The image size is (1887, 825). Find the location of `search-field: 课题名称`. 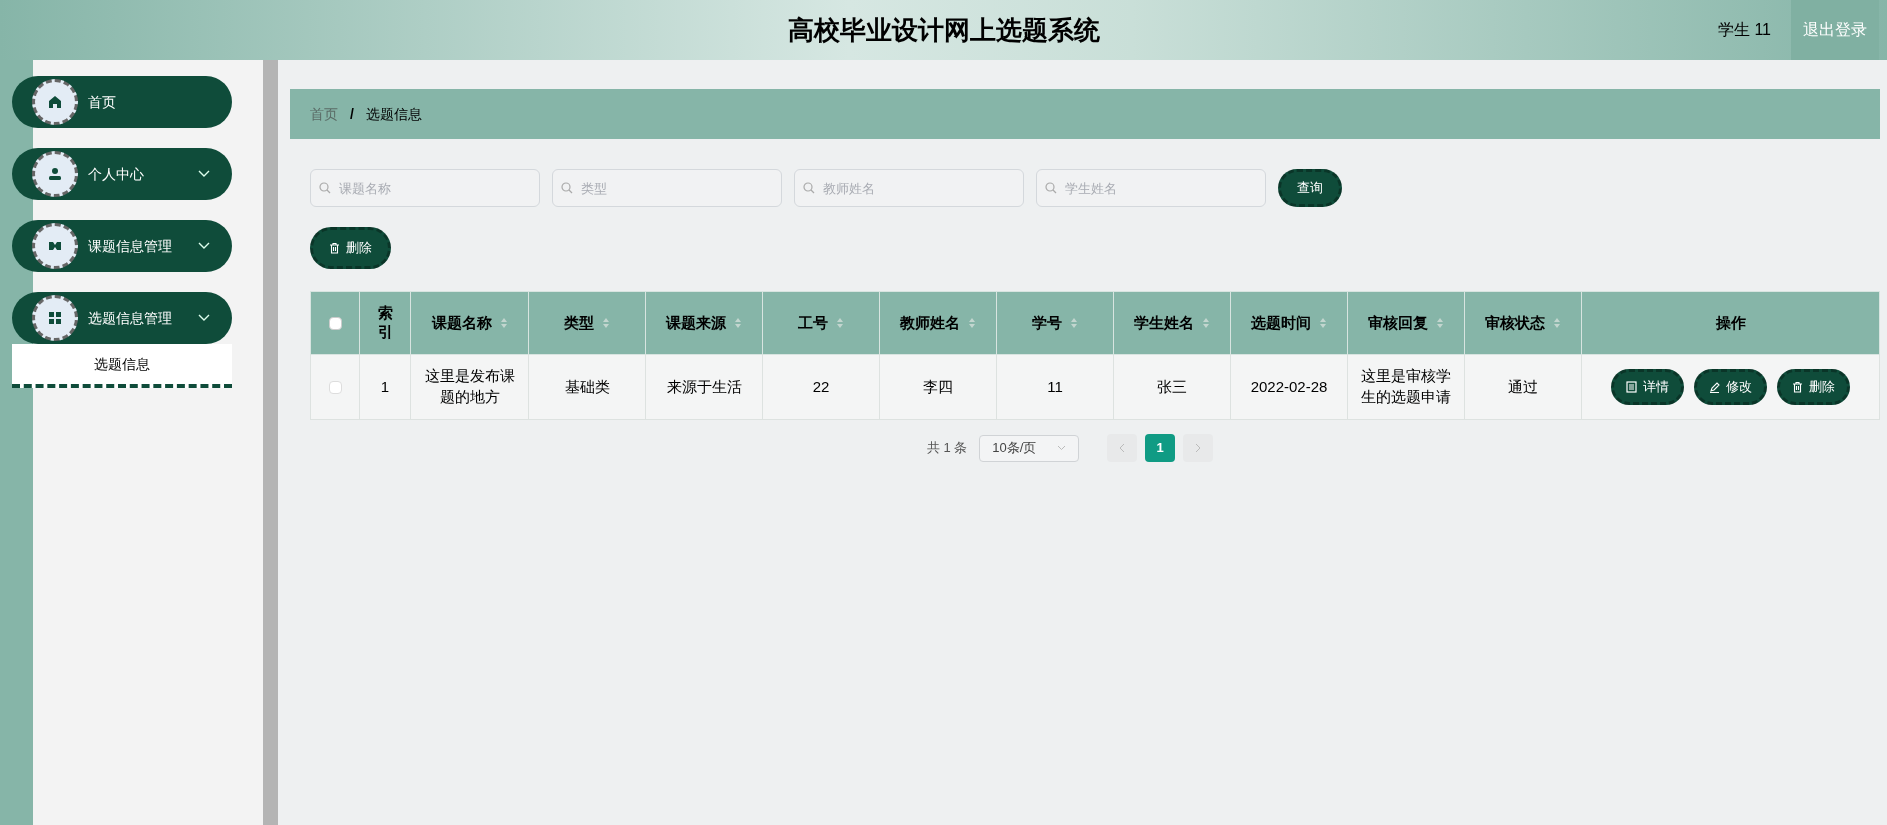

search-field: 课题名称 is located at coordinates (425, 188).